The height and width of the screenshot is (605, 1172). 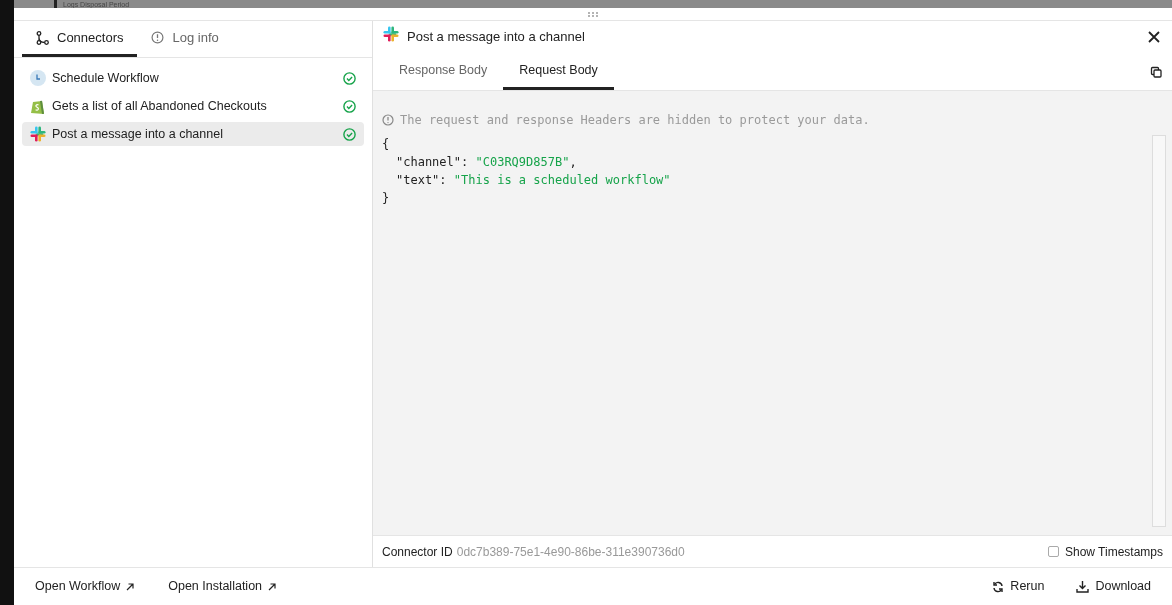 I want to click on clock-icon, so click(x=38, y=78).